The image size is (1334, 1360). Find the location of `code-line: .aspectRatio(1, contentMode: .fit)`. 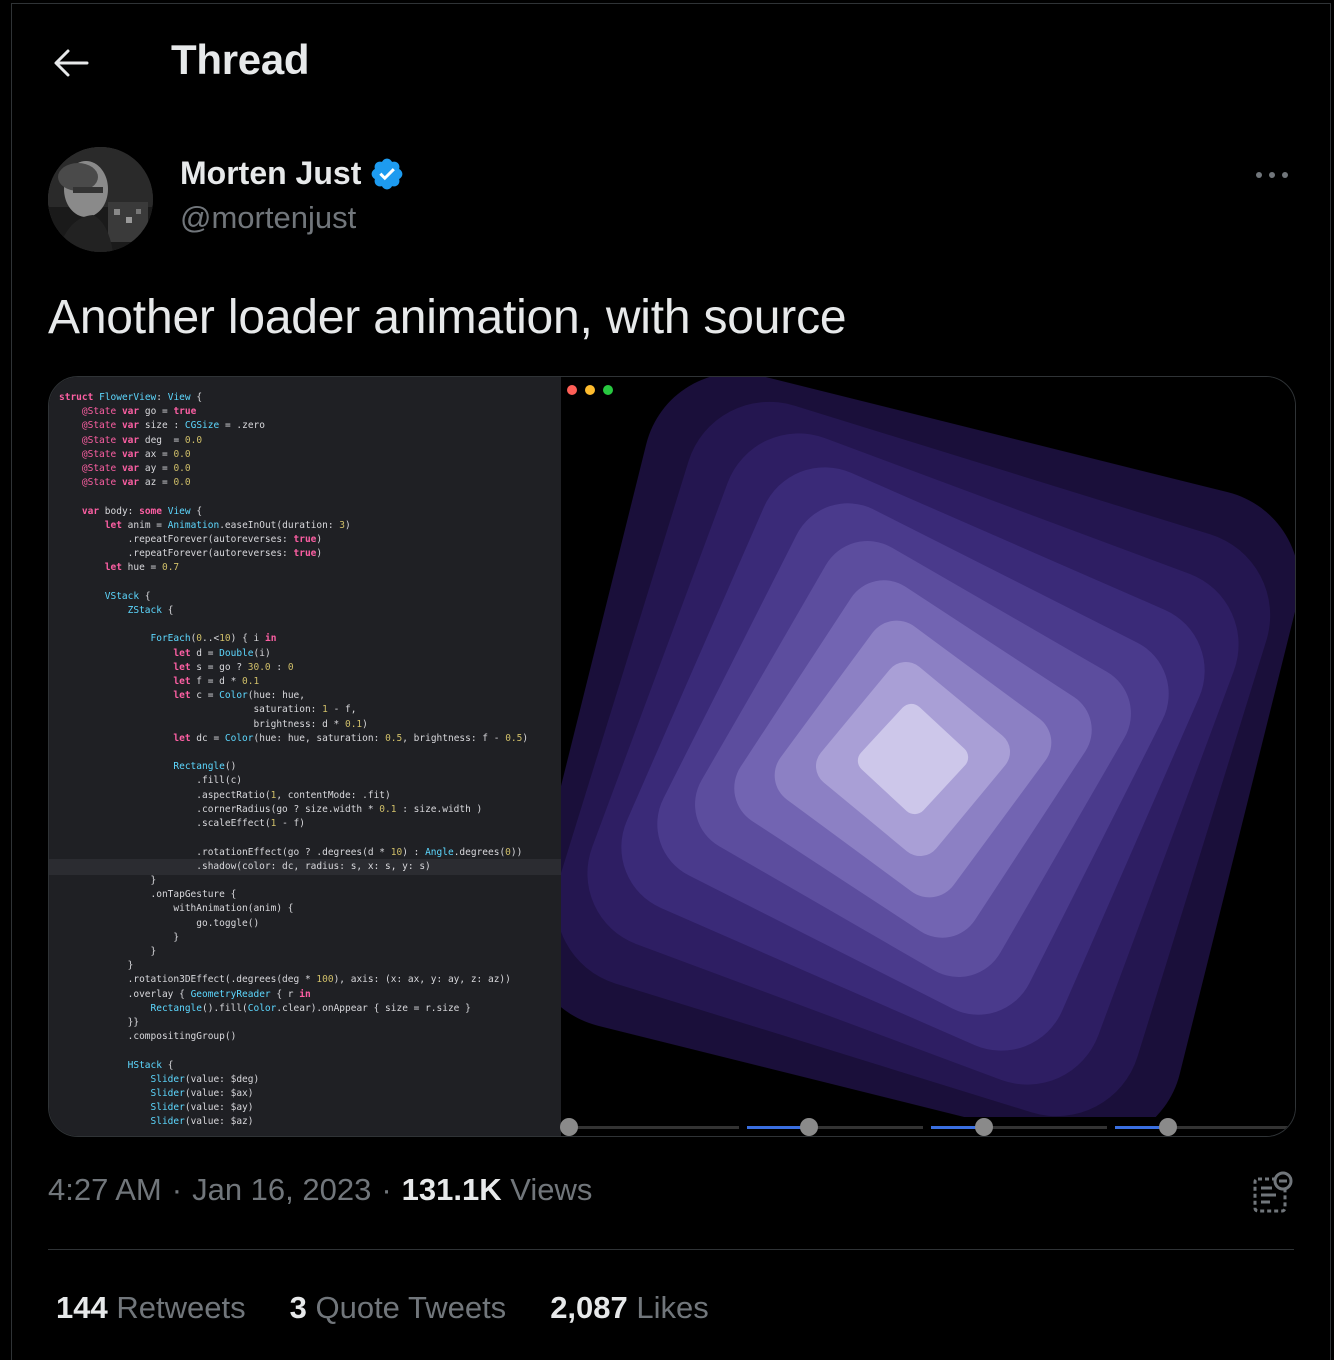

code-line: .aspectRatio(1, contentMode: .fit) is located at coordinates (225, 795).